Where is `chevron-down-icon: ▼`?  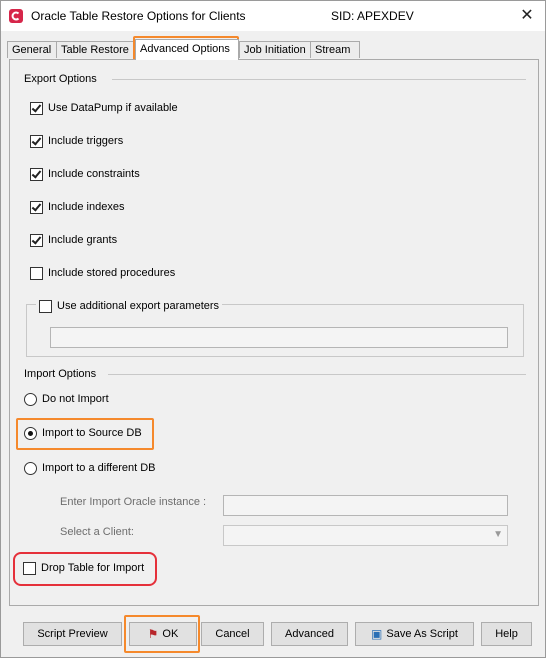
chevron-down-icon: ▼ is located at coordinates (498, 534).